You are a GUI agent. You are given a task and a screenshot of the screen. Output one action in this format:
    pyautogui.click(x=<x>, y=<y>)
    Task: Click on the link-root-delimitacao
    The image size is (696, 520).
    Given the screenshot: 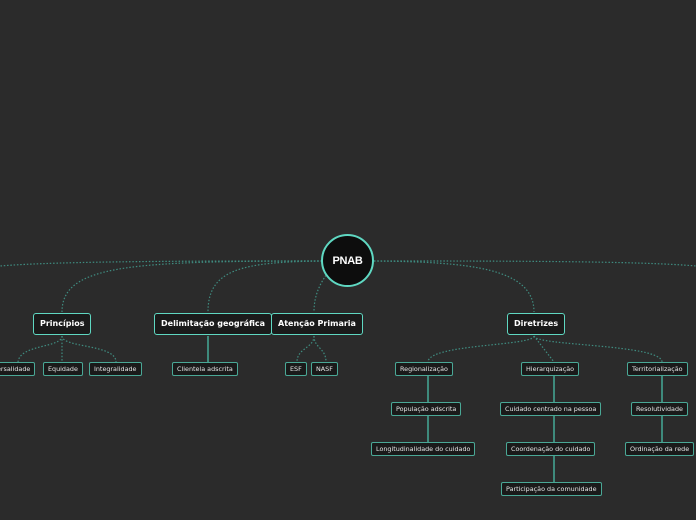 What is the action you would take?
    pyautogui.click(x=265, y=286)
    